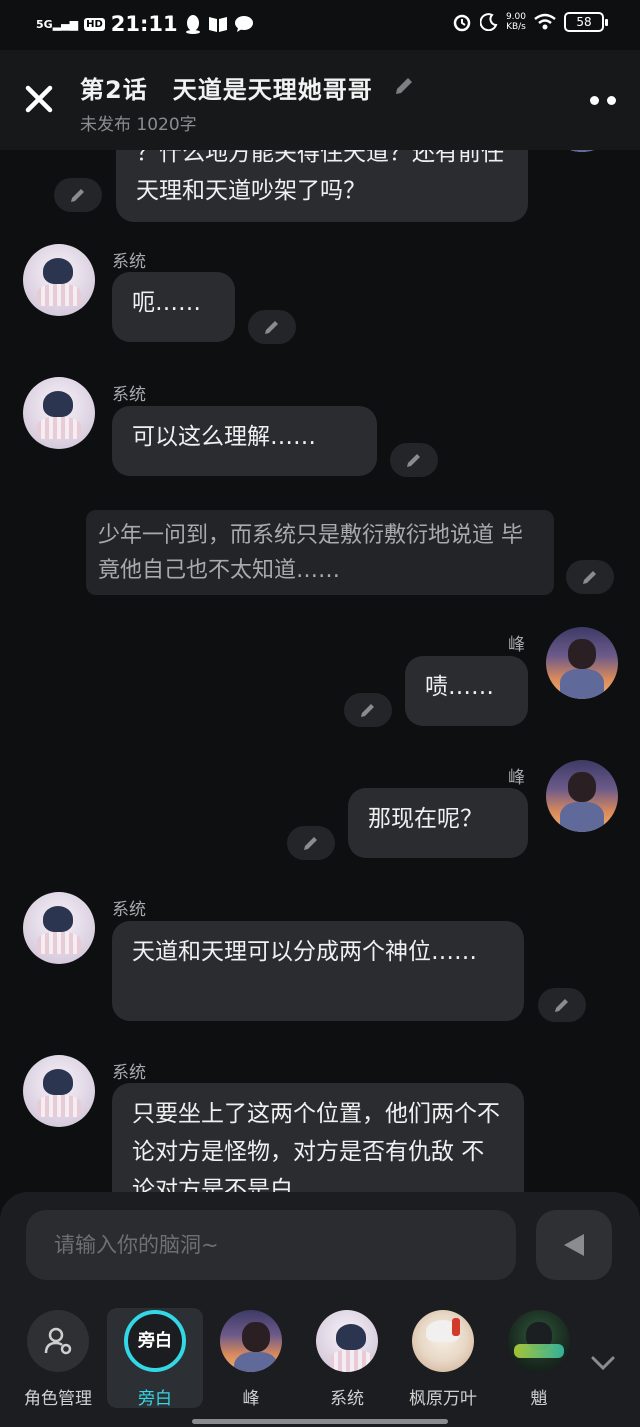  What do you see at coordinates (515, 22) in the screenshot?
I see `network-speed: 9.00 KB/s` at bounding box center [515, 22].